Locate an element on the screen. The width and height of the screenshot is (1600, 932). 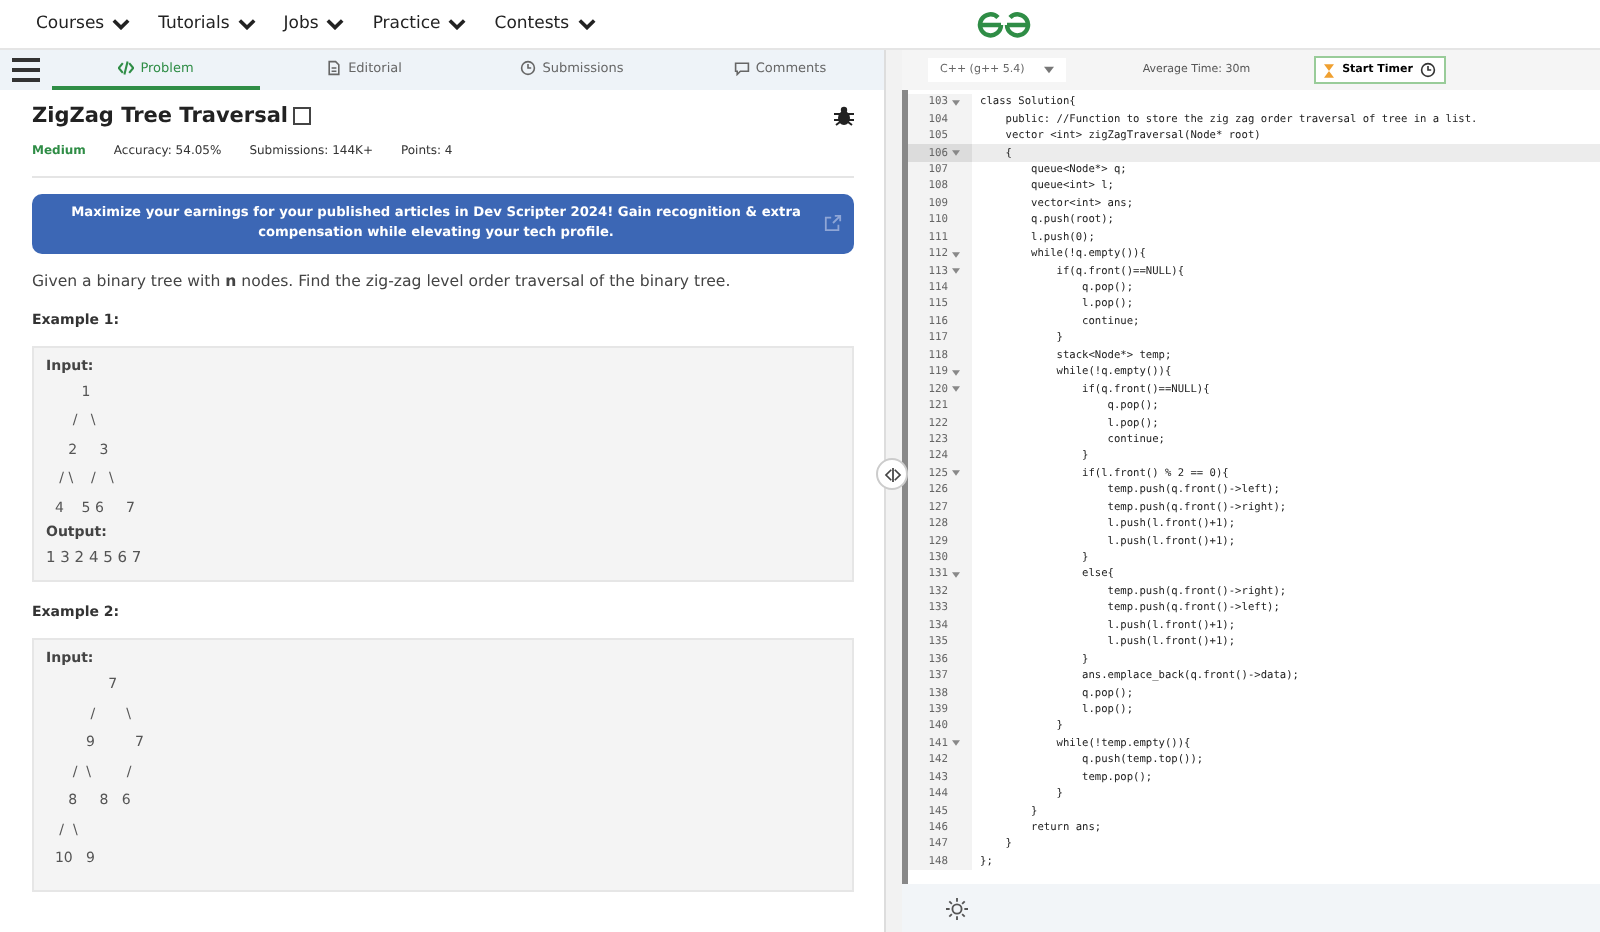
nav-menu-item: Practice is located at coordinates (419, 24).